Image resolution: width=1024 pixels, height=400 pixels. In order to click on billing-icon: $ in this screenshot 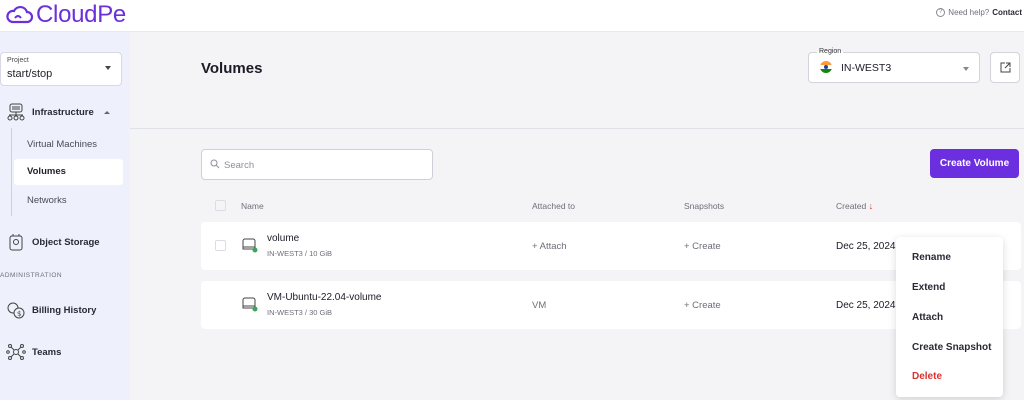, I will do `click(16, 310)`.